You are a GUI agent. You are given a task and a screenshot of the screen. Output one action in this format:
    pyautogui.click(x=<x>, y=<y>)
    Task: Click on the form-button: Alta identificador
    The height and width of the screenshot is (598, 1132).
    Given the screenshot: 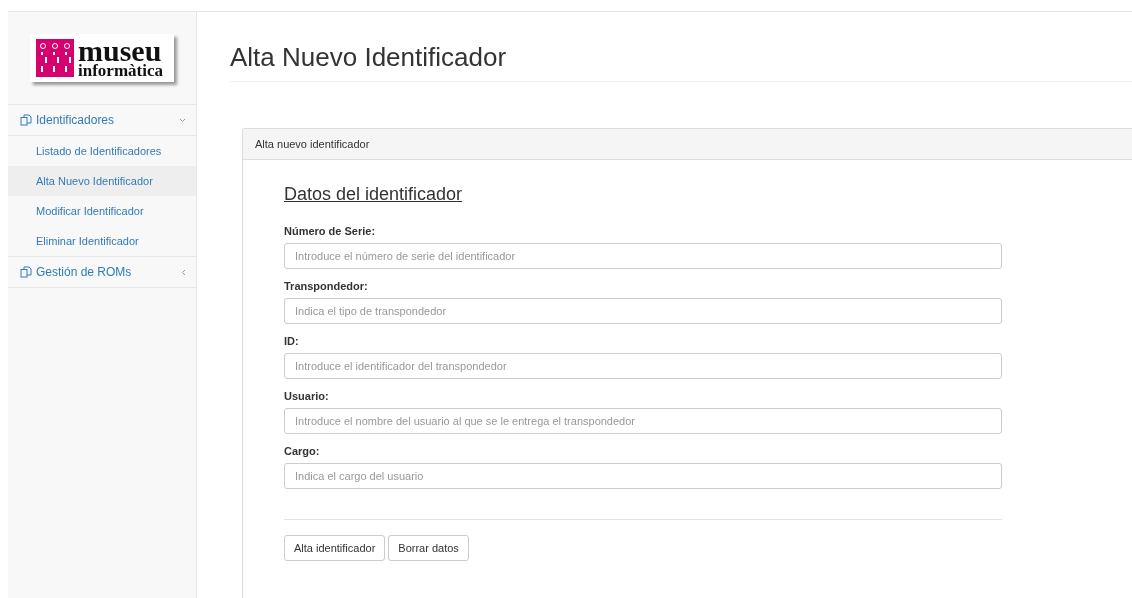 What is the action you would take?
    pyautogui.click(x=335, y=548)
    